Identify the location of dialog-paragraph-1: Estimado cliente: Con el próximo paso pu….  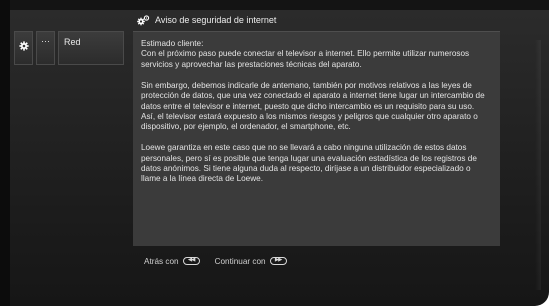
(305, 54).